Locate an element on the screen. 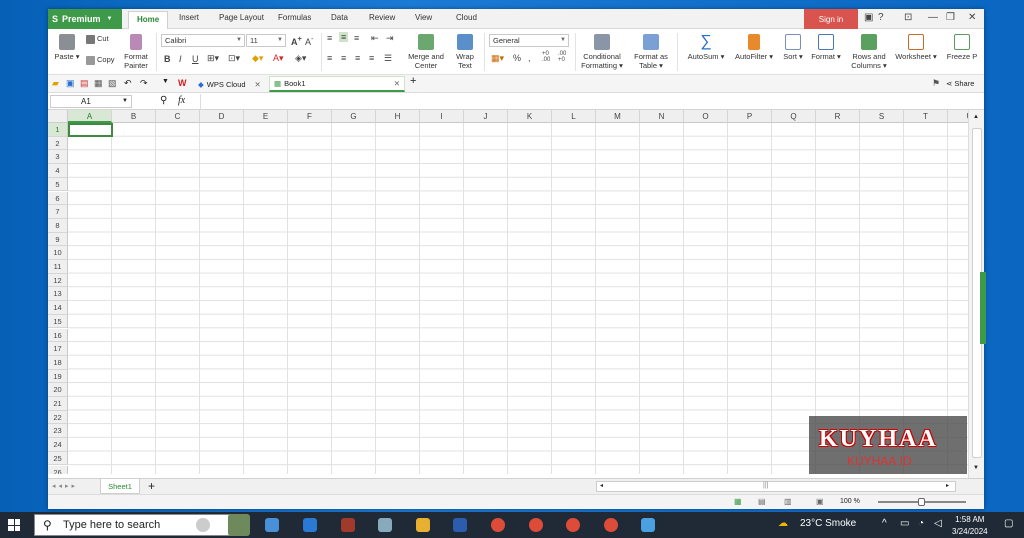 This screenshot has width=1024, height=538. row-header: 25 is located at coordinates (58, 458).